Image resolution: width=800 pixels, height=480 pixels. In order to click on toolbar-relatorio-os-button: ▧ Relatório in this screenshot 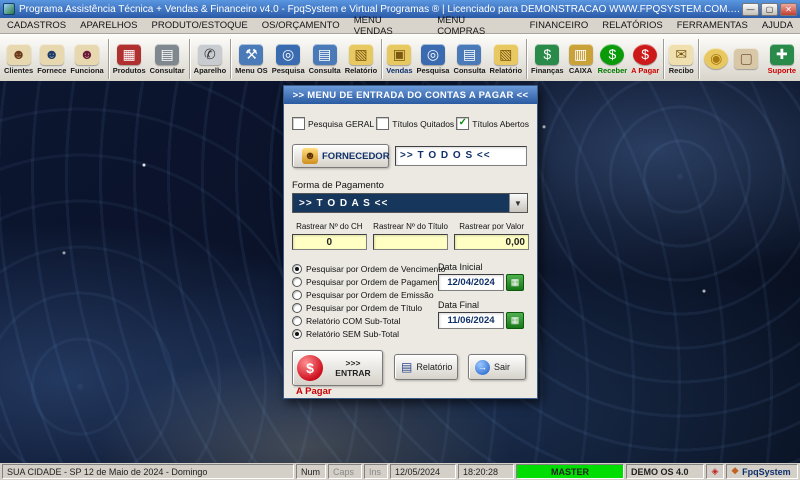, I will do `click(361, 59)`.